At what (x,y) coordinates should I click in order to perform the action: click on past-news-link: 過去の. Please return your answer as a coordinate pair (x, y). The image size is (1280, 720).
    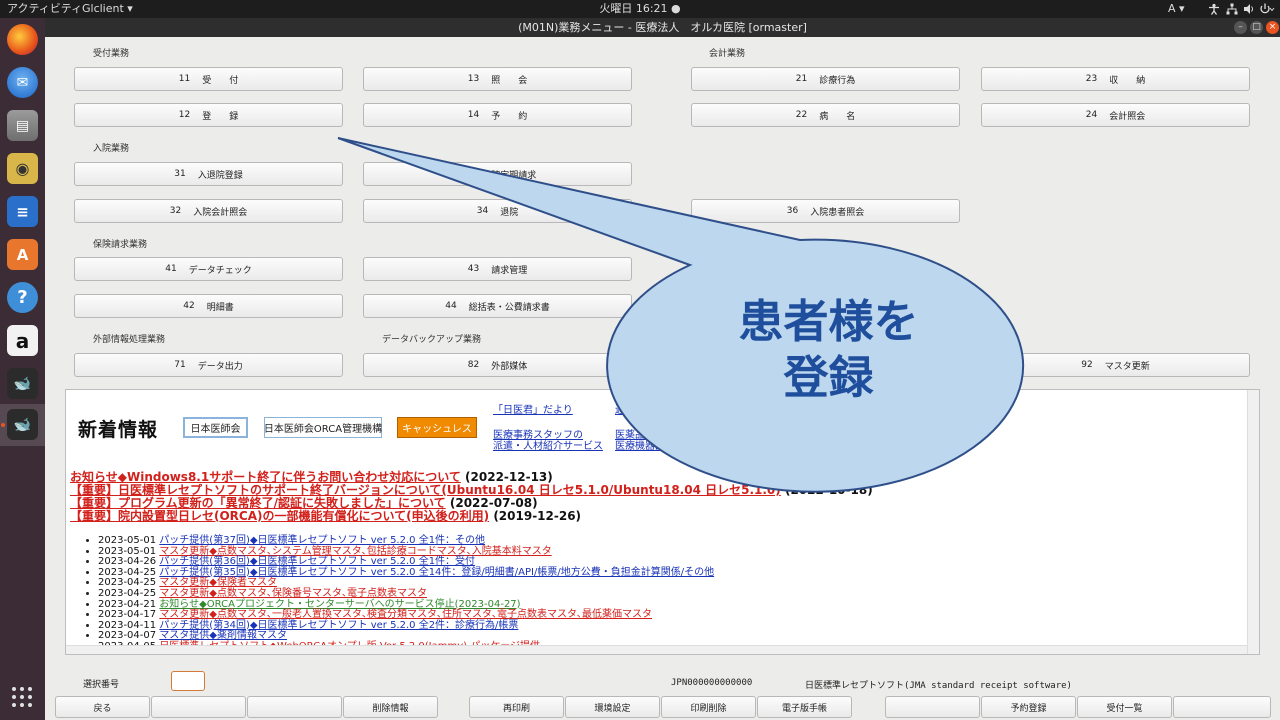
    Looking at the image, I should click on (630, 411).